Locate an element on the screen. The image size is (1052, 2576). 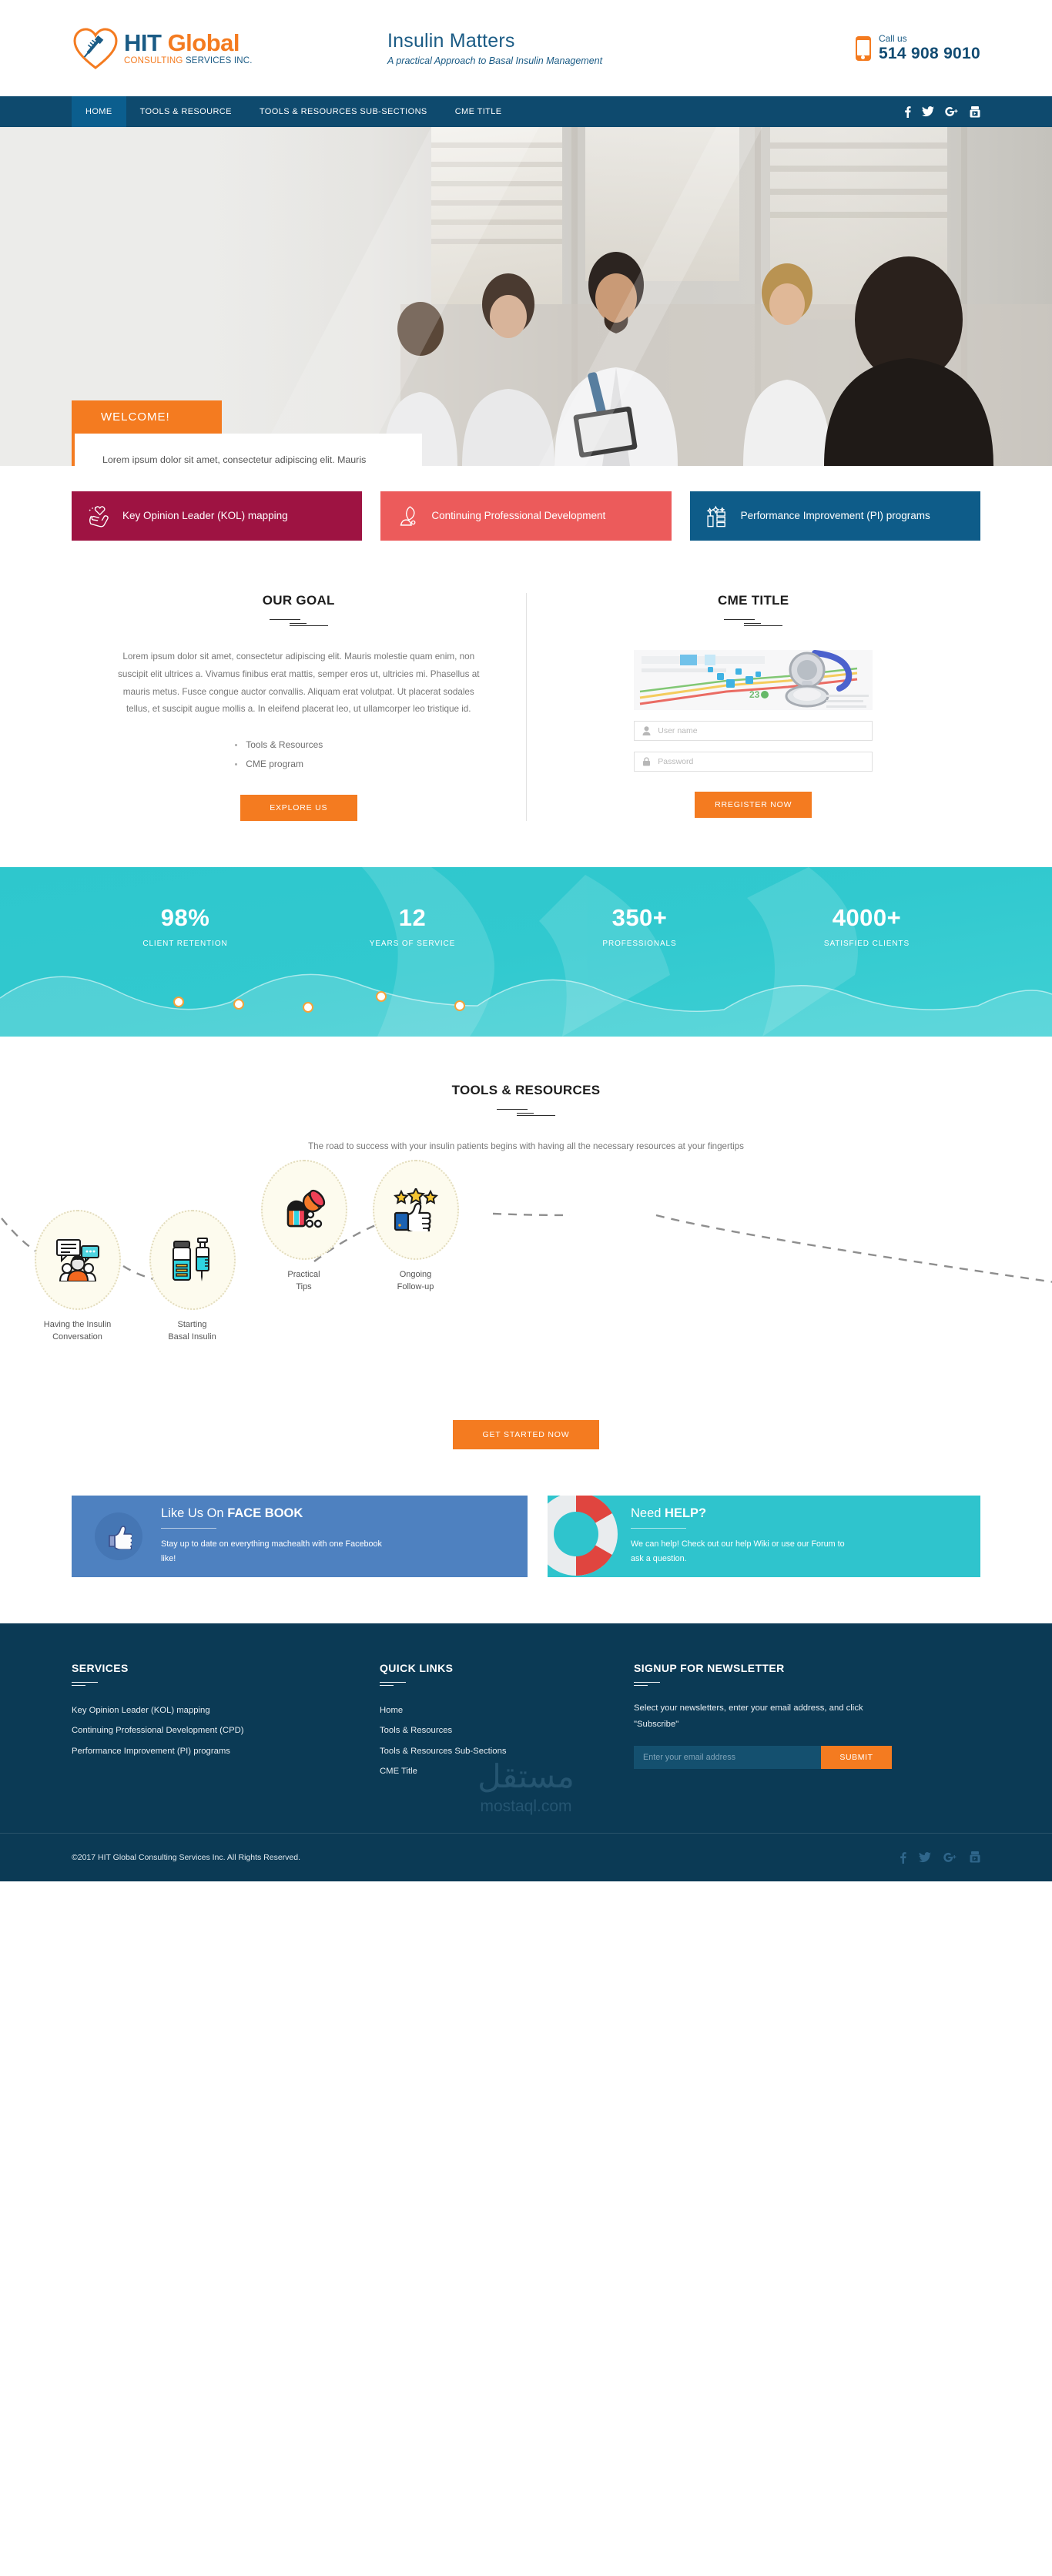
nav-social-links is located at coordinates (942, 111).